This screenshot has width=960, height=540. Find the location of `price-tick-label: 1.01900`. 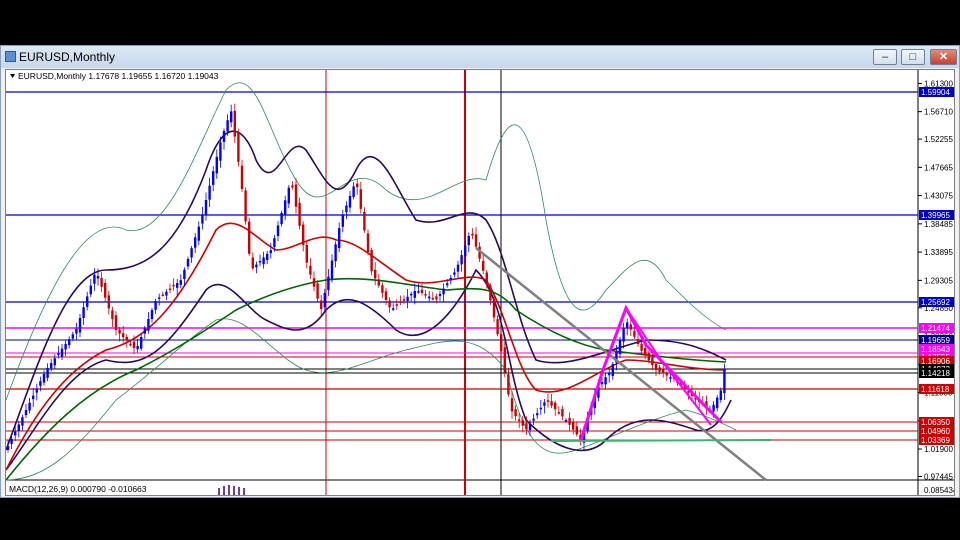

price-tick-label: 1.01900 is located at coordinates (938, 449).